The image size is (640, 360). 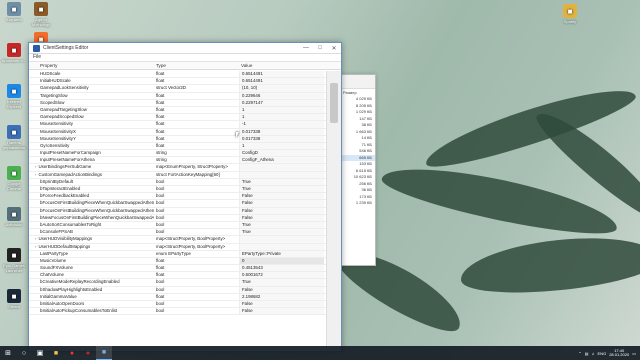 What do you see at coordinates (178, 118) in the screenshot?
I see `property-row: GamepadScopedSlow float 1` at bounding box center [178, 118].